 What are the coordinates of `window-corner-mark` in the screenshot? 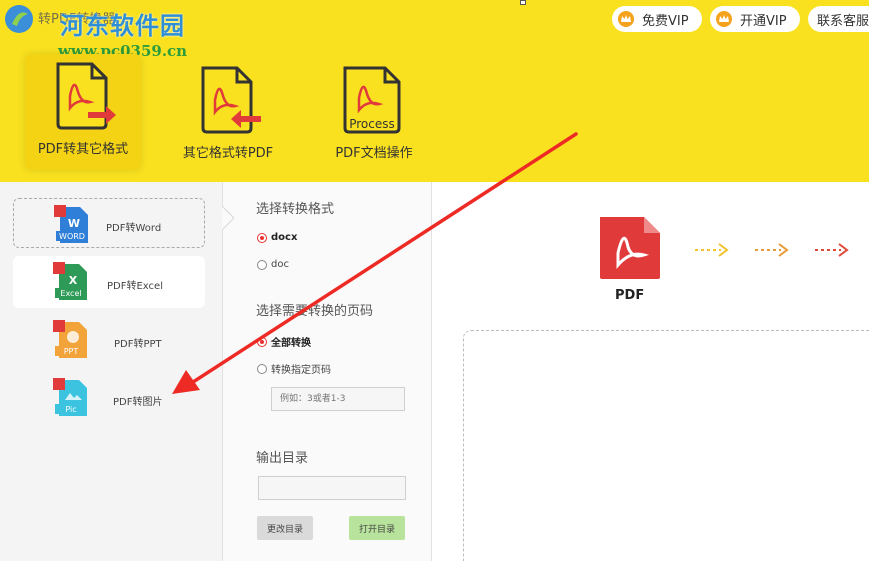 It's located at (523, 2).